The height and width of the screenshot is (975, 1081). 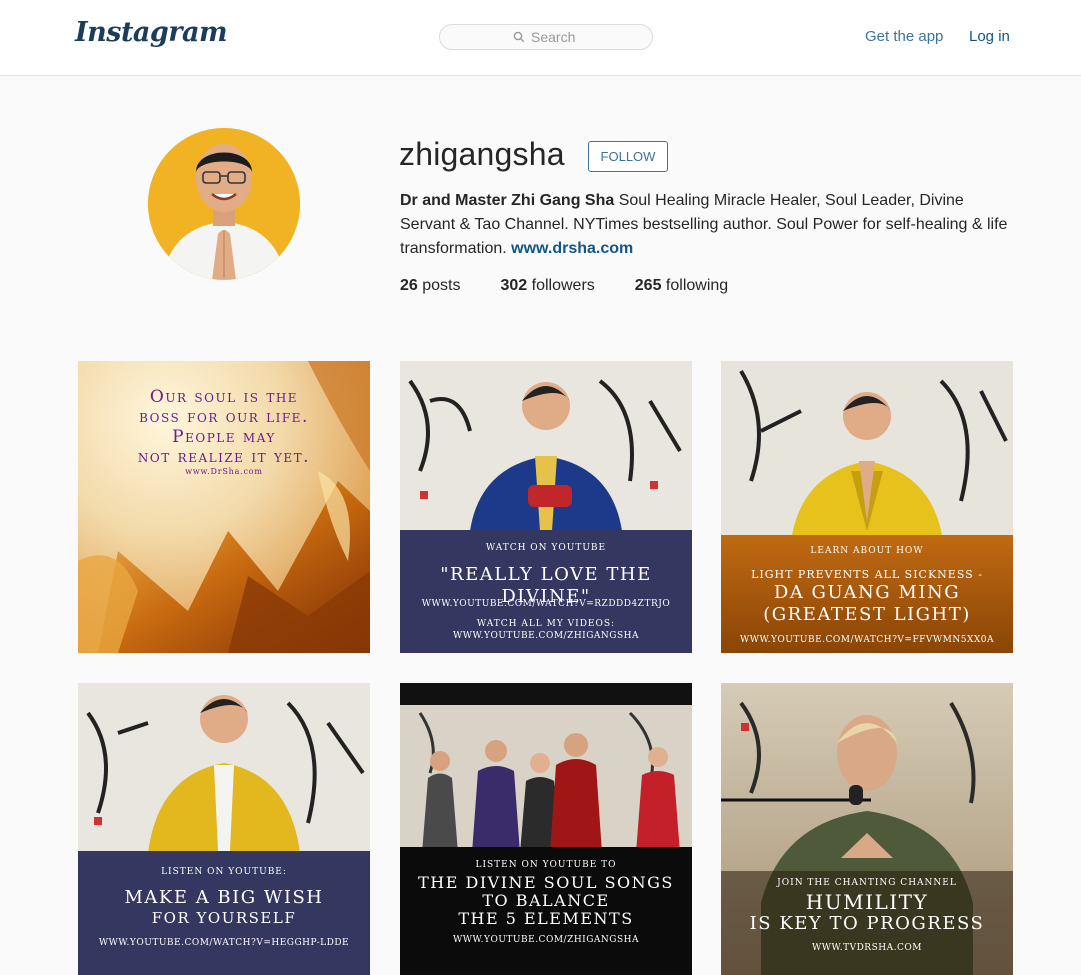 I want to click on profile-avatar, so click(x=224, y=204).